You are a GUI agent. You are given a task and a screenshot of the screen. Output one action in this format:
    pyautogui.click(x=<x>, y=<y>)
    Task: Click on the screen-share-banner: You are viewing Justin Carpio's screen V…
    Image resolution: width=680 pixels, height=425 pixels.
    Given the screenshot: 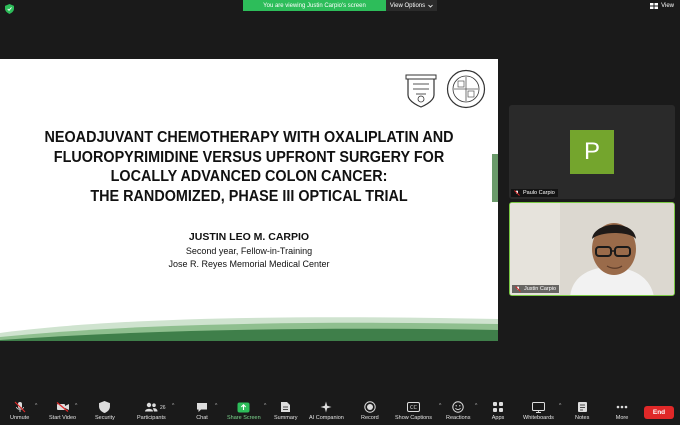 What is the action you would take?
    pyautogui.click(x=340, y=5)
    